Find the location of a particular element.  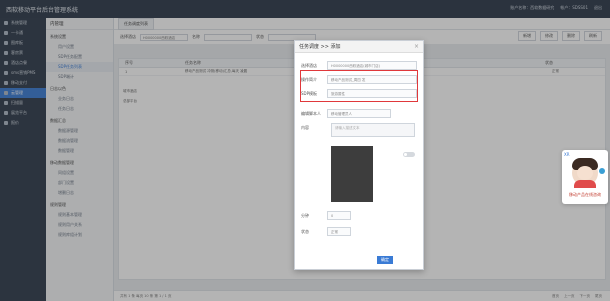

highlight-box is located at coordinates (359, 86).